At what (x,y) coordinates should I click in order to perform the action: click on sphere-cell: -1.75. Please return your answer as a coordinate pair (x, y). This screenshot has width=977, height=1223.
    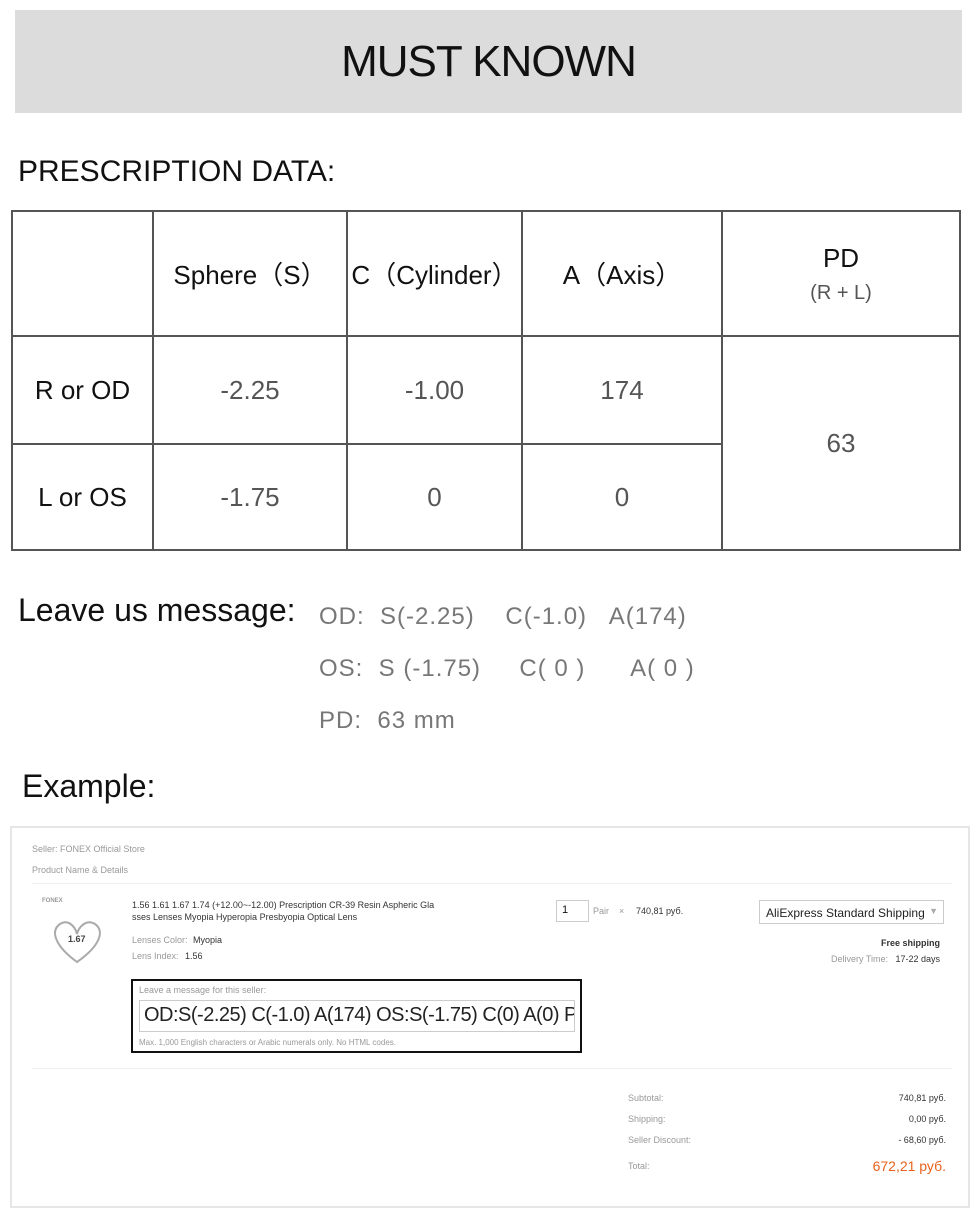
    Looking at the image, I should click on (250, 497).